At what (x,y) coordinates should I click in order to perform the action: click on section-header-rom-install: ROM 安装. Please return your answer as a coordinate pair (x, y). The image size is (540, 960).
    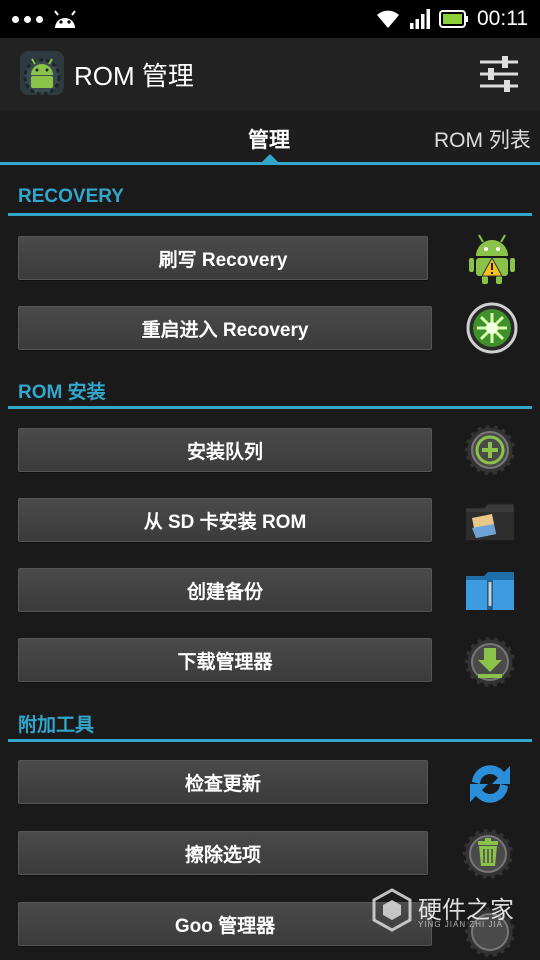
    Looking at the image, I should click on (62, 392).